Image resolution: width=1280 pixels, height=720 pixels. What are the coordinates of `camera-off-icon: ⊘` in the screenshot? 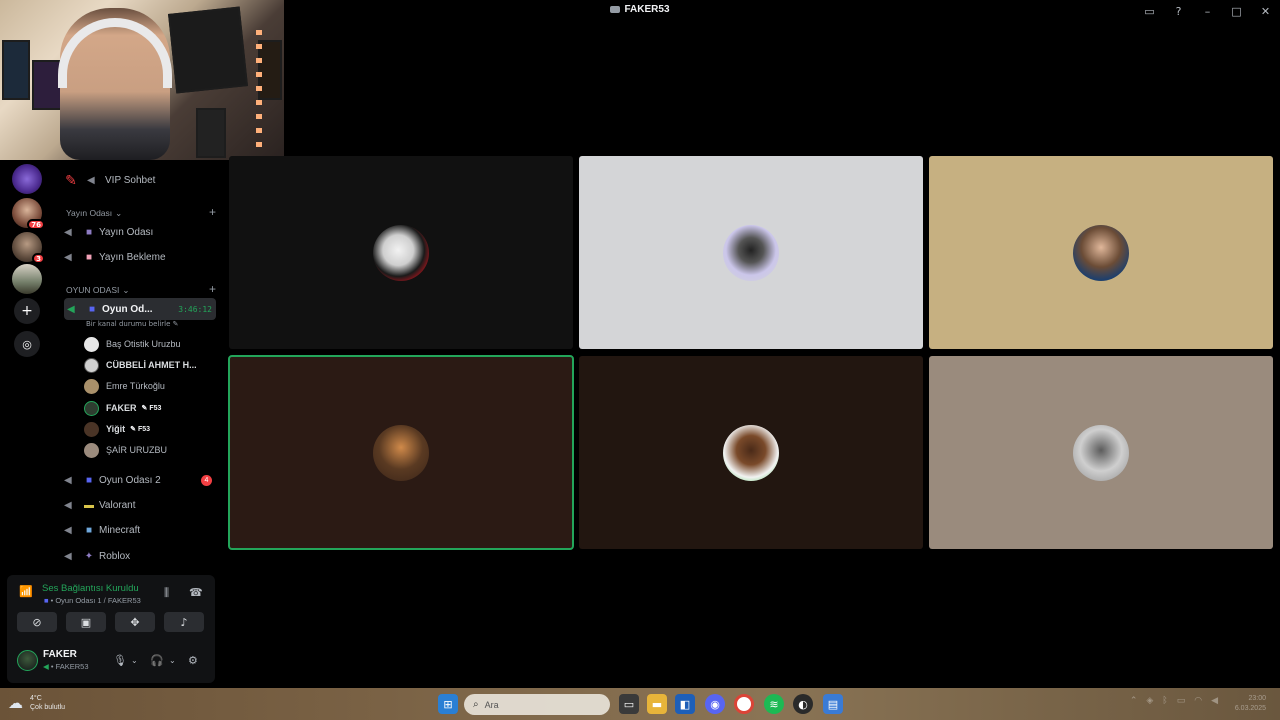 It's located at (37, 622).